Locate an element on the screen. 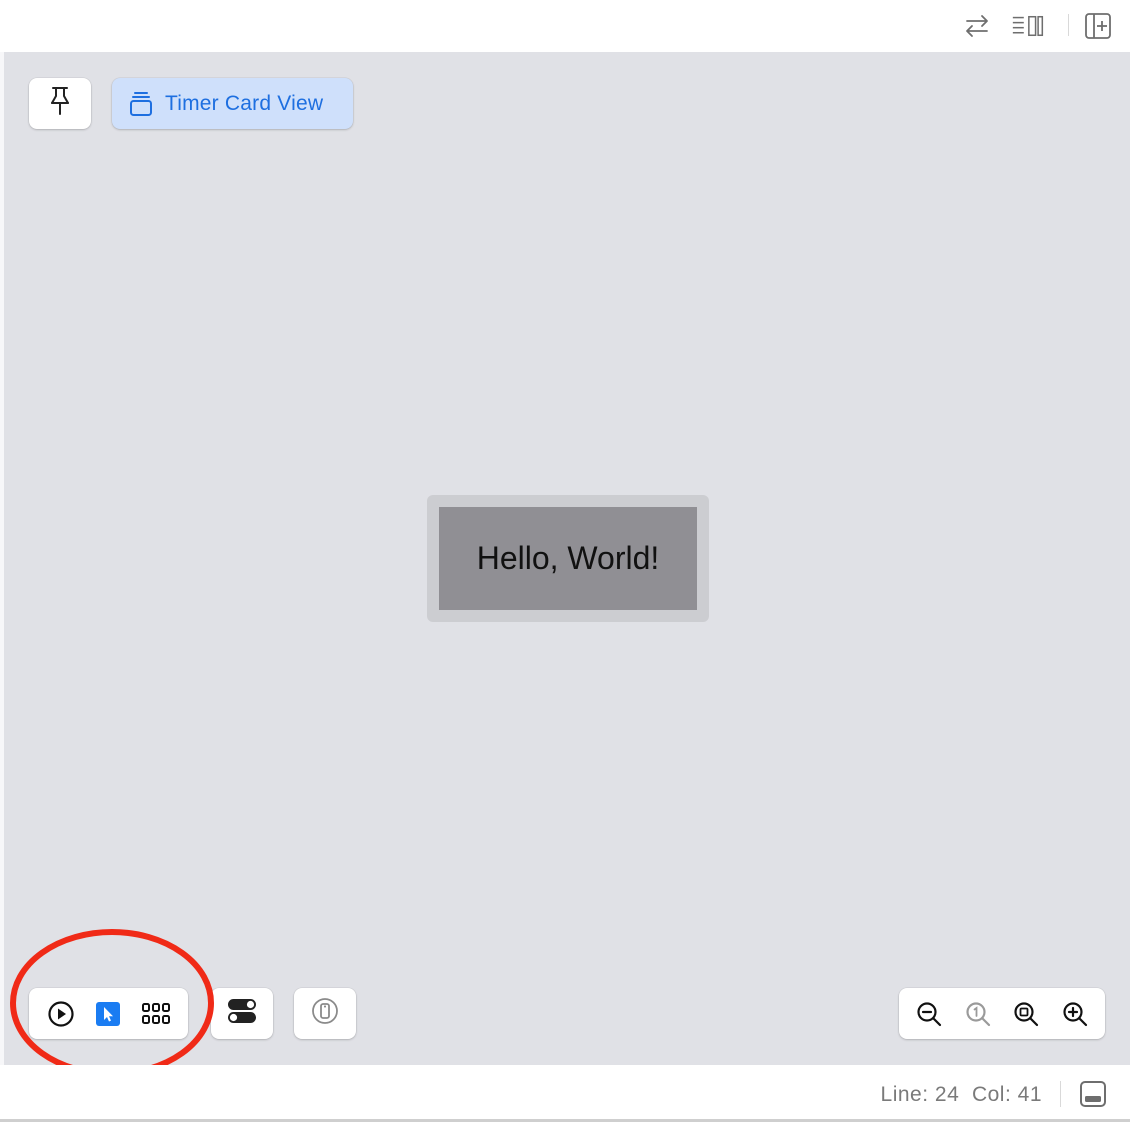 This screenshot has width=1130, height=1122. zoom-out-icon is located at coordinates (929, 1014).